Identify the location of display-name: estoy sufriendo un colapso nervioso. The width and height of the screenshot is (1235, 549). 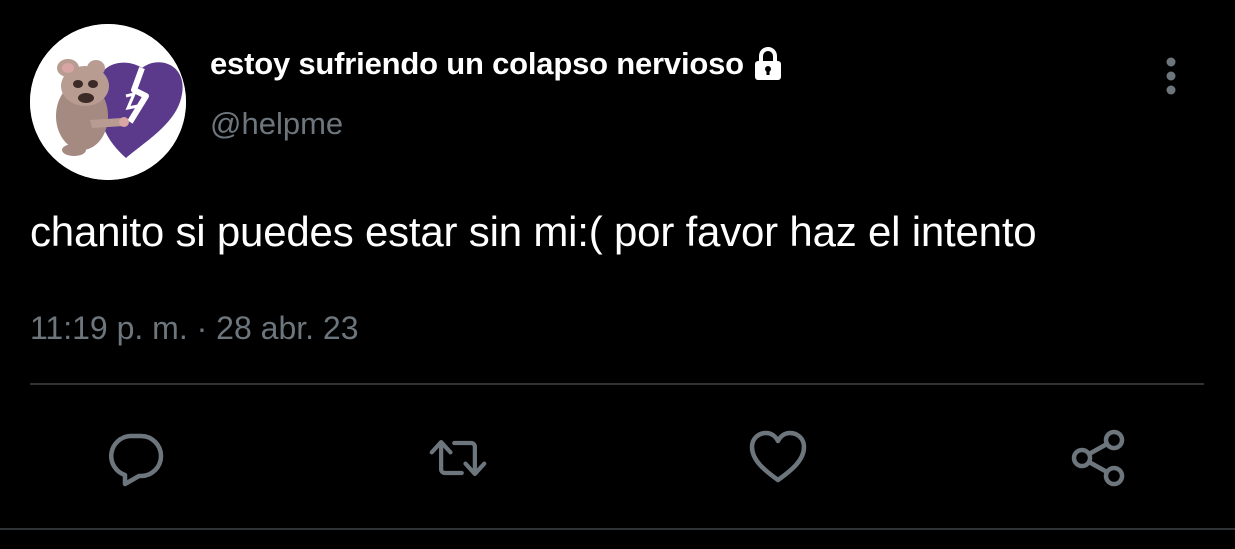
(477, 64).